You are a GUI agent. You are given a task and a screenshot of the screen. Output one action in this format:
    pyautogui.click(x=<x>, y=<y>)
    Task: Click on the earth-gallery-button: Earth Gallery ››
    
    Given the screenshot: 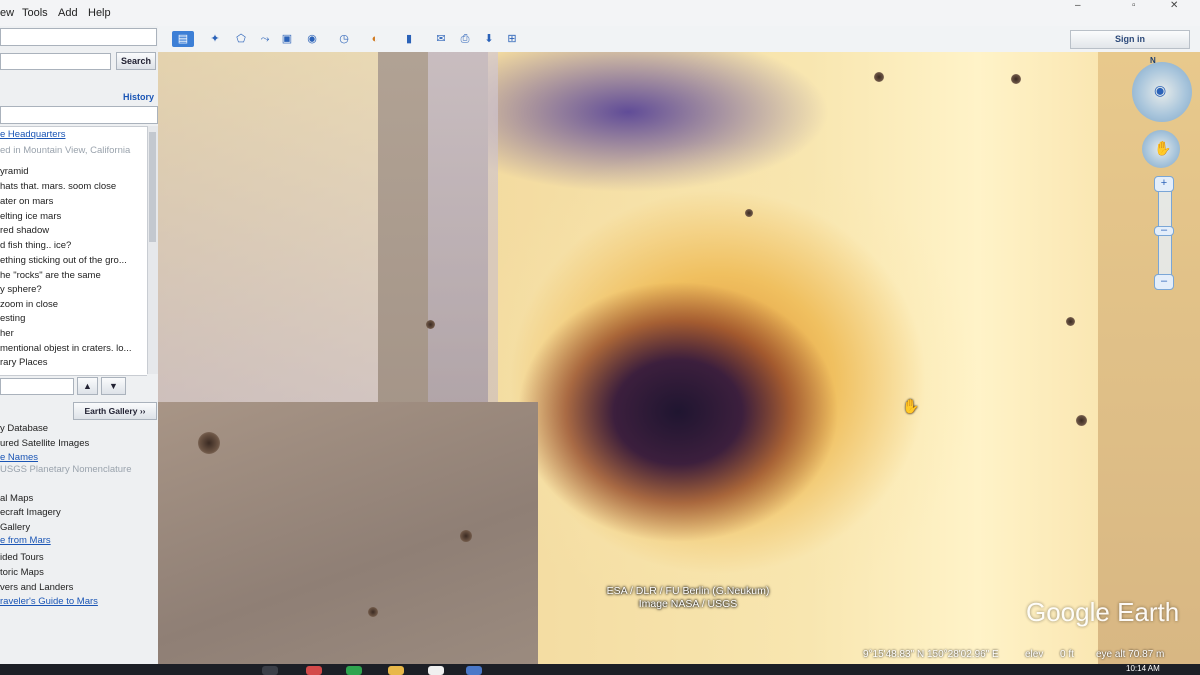 What is the action you would take?
    pyautogui.click(x=115, y=411)
    